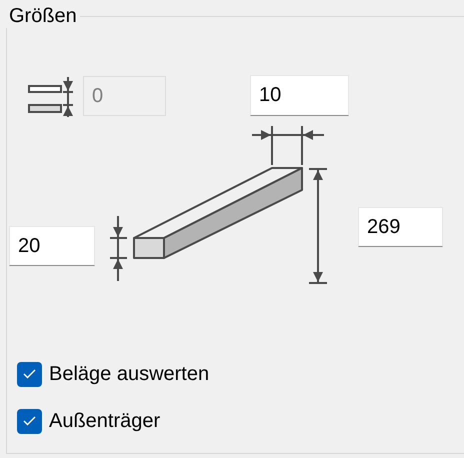 The width and height of the screenshot is (464, 458). What do you see at coordinates (129, 374) in the screenshot?
I see `checkbox-label: Beläge auswerten` at bounding box center [129, 374].